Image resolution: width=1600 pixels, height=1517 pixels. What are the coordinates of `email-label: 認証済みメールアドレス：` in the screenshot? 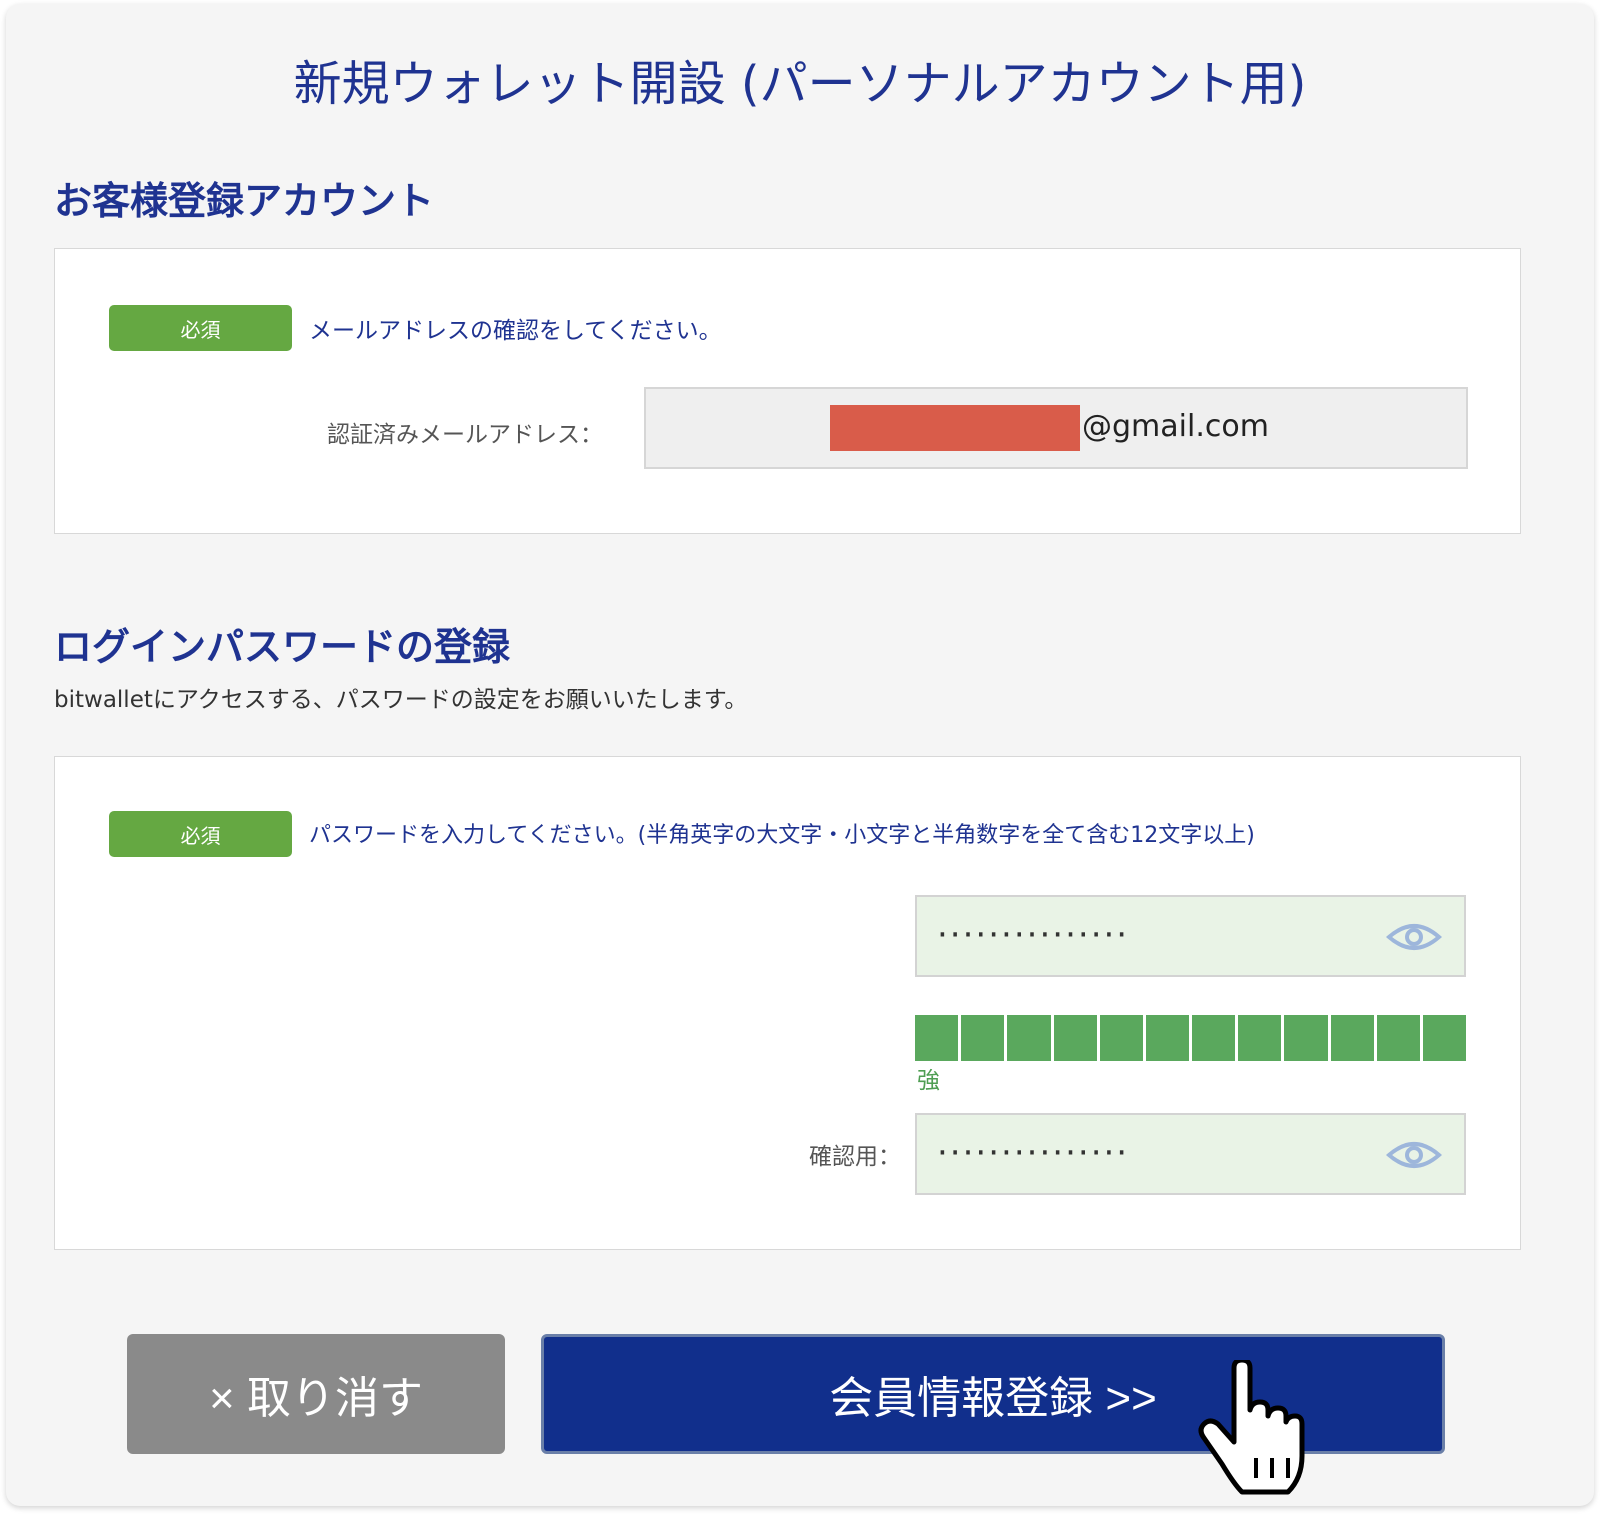 It's located at (465, 435).